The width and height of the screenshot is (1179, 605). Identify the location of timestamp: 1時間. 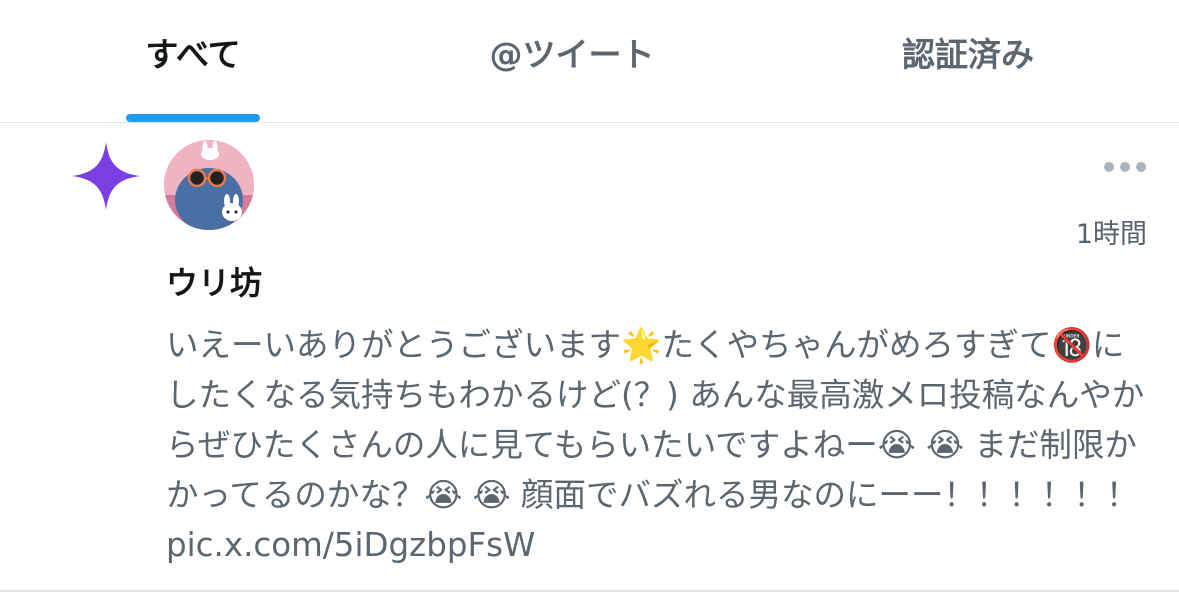
(1111, 234).